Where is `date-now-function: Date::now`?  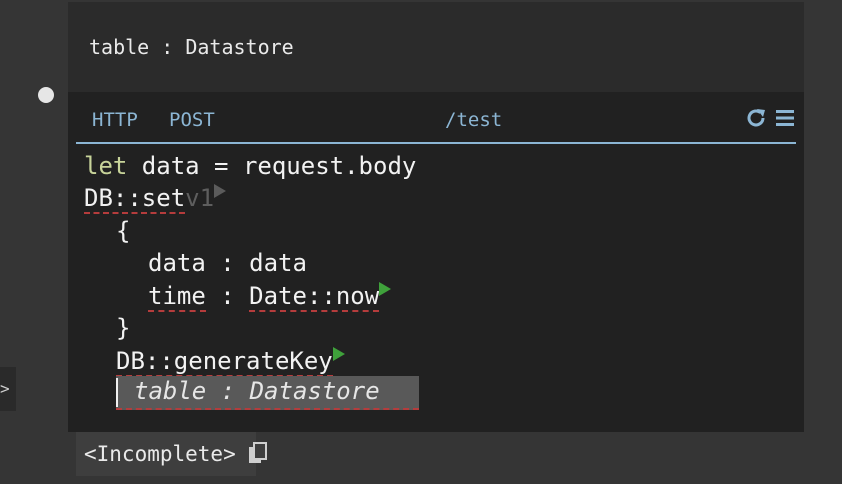
date-now-function: Date::now is located at coordinates (314, 297).